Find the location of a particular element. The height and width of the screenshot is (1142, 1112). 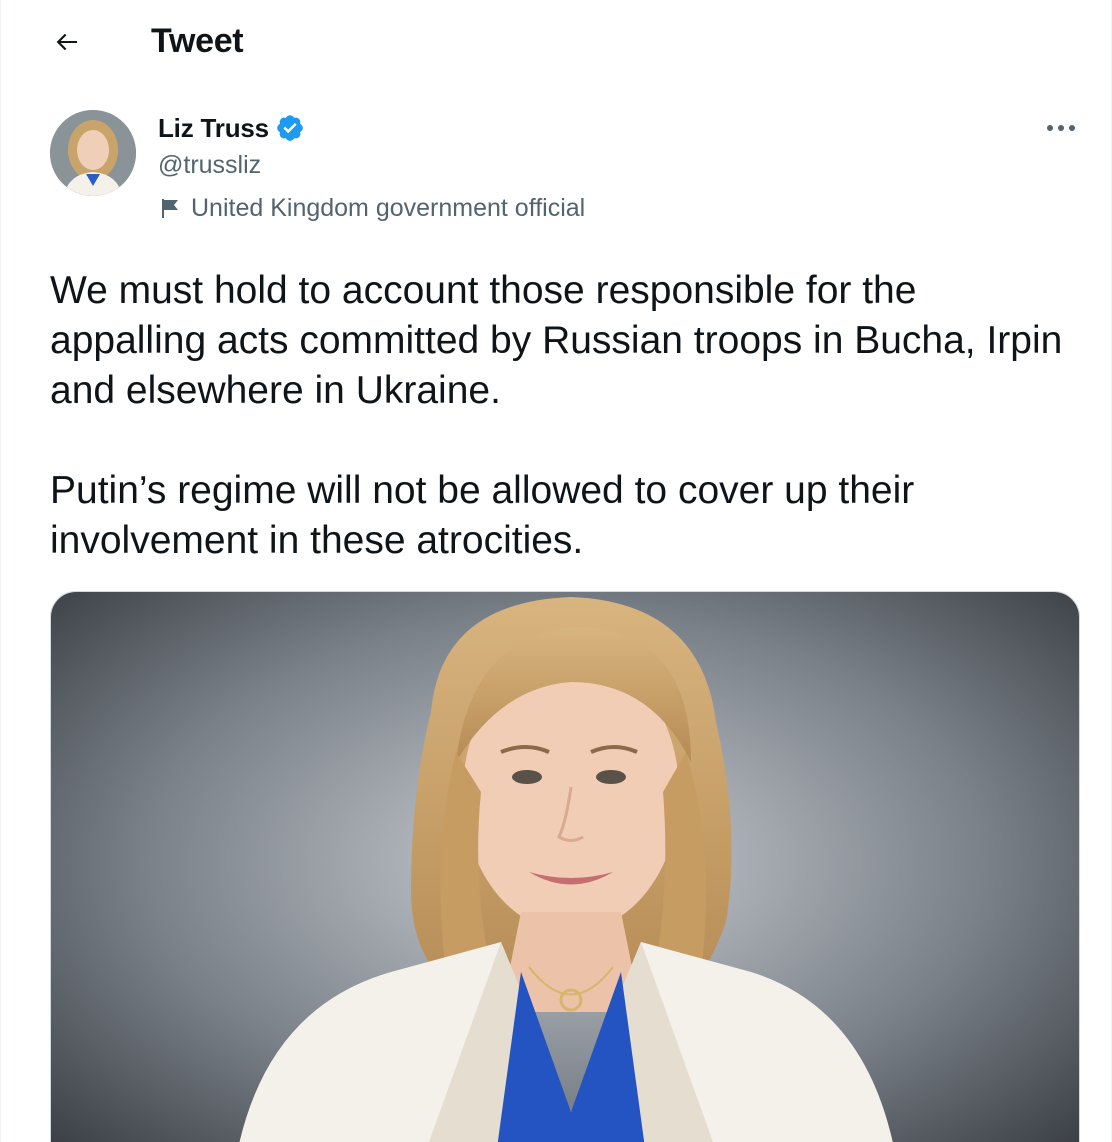

author-display-name: Liz Truss is located at coordinates (213, 128).